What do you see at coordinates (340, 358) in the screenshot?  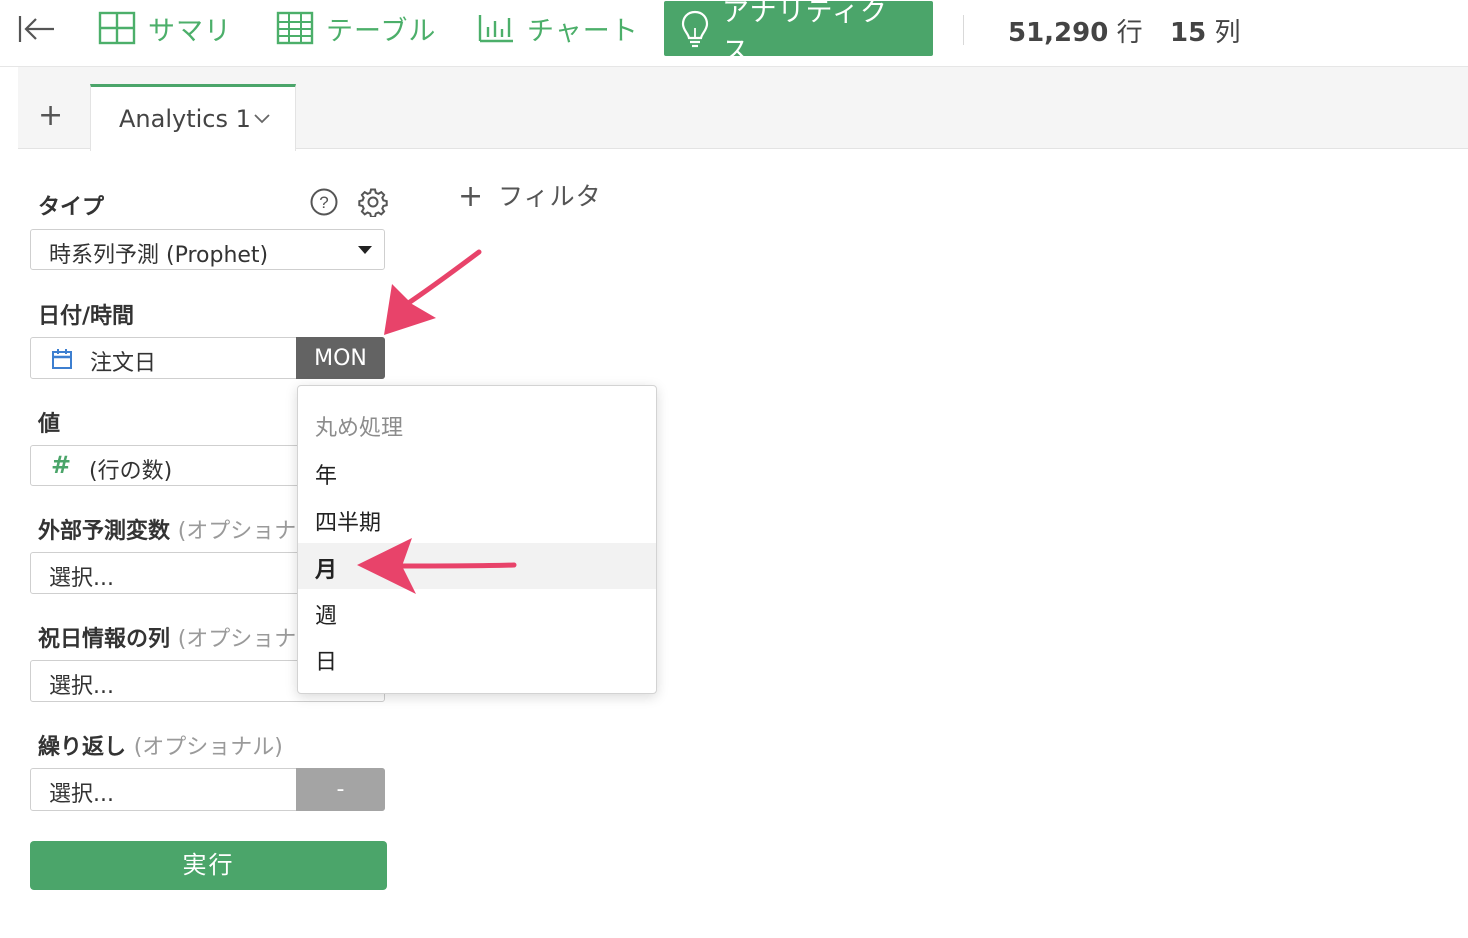 I see `date-rounding-button: MON` at bounding box center [340, 358].